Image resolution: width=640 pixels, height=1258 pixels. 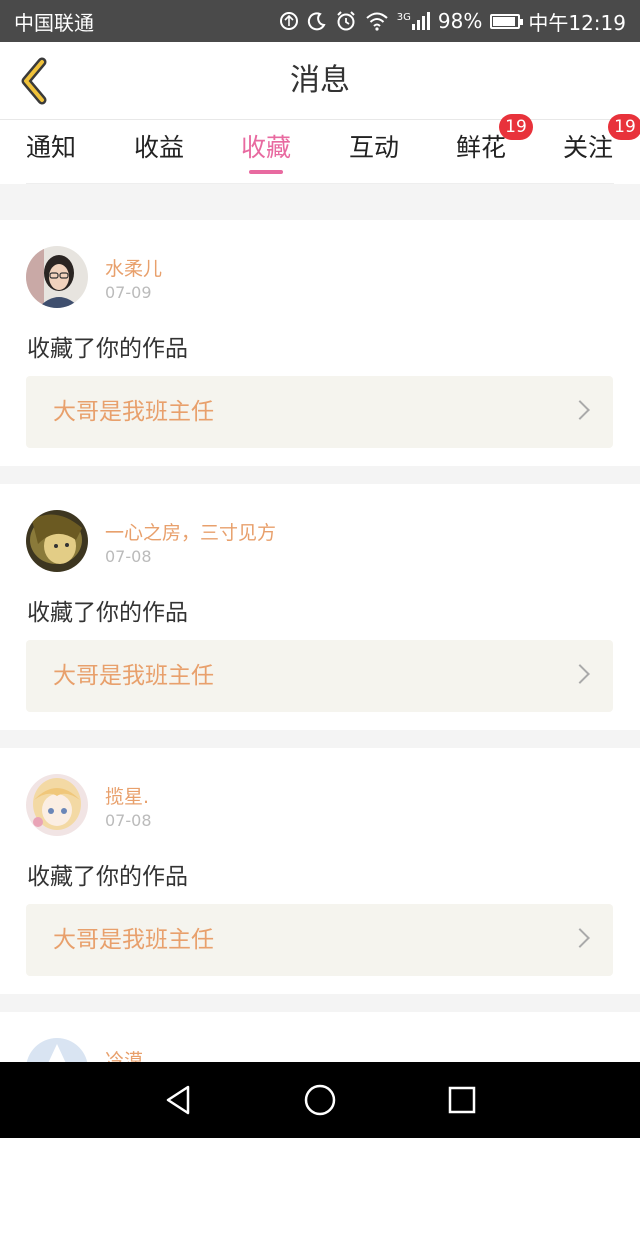 I want to click on status-icons: 3G 98% 中午12:19, so click(x=452, y=21).